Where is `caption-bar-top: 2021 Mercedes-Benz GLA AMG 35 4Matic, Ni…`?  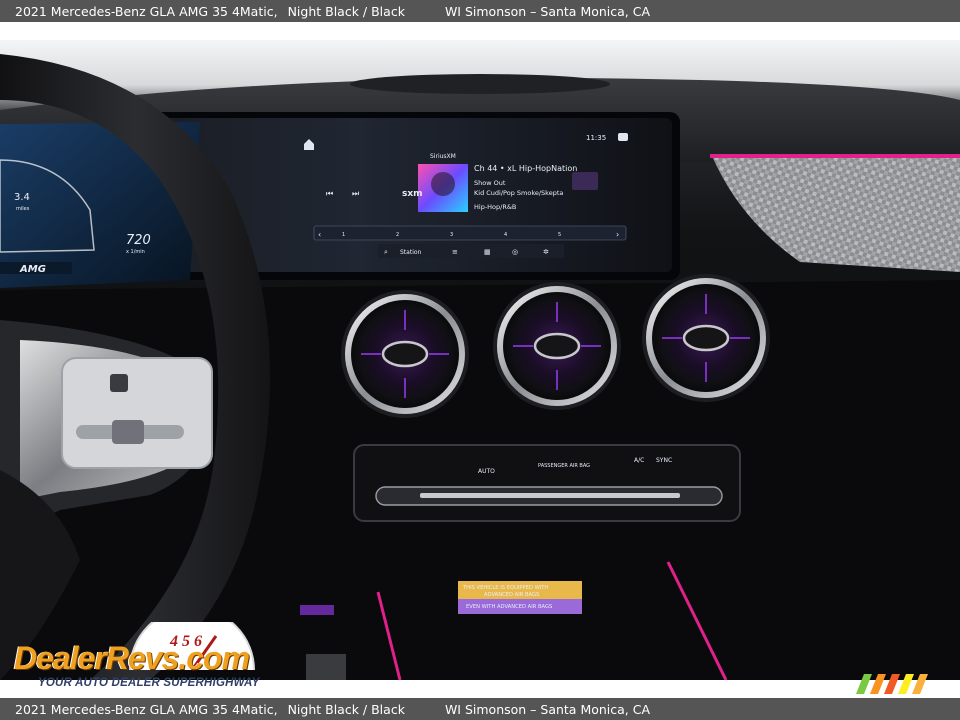
caption-bar-top: 2021 Mercedes-Benz GLA AMG 35 4Matic, Ni… is located at coordinates (480, 11).